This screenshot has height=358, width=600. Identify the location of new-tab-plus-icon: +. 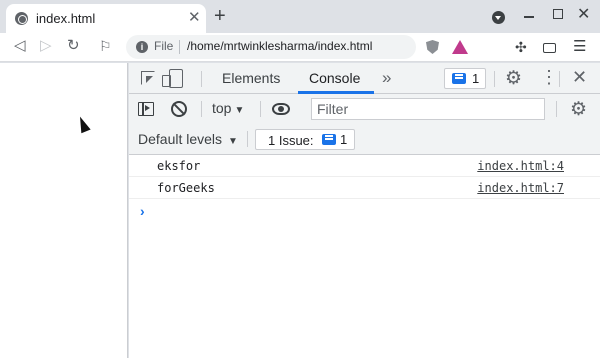
(220, 16).